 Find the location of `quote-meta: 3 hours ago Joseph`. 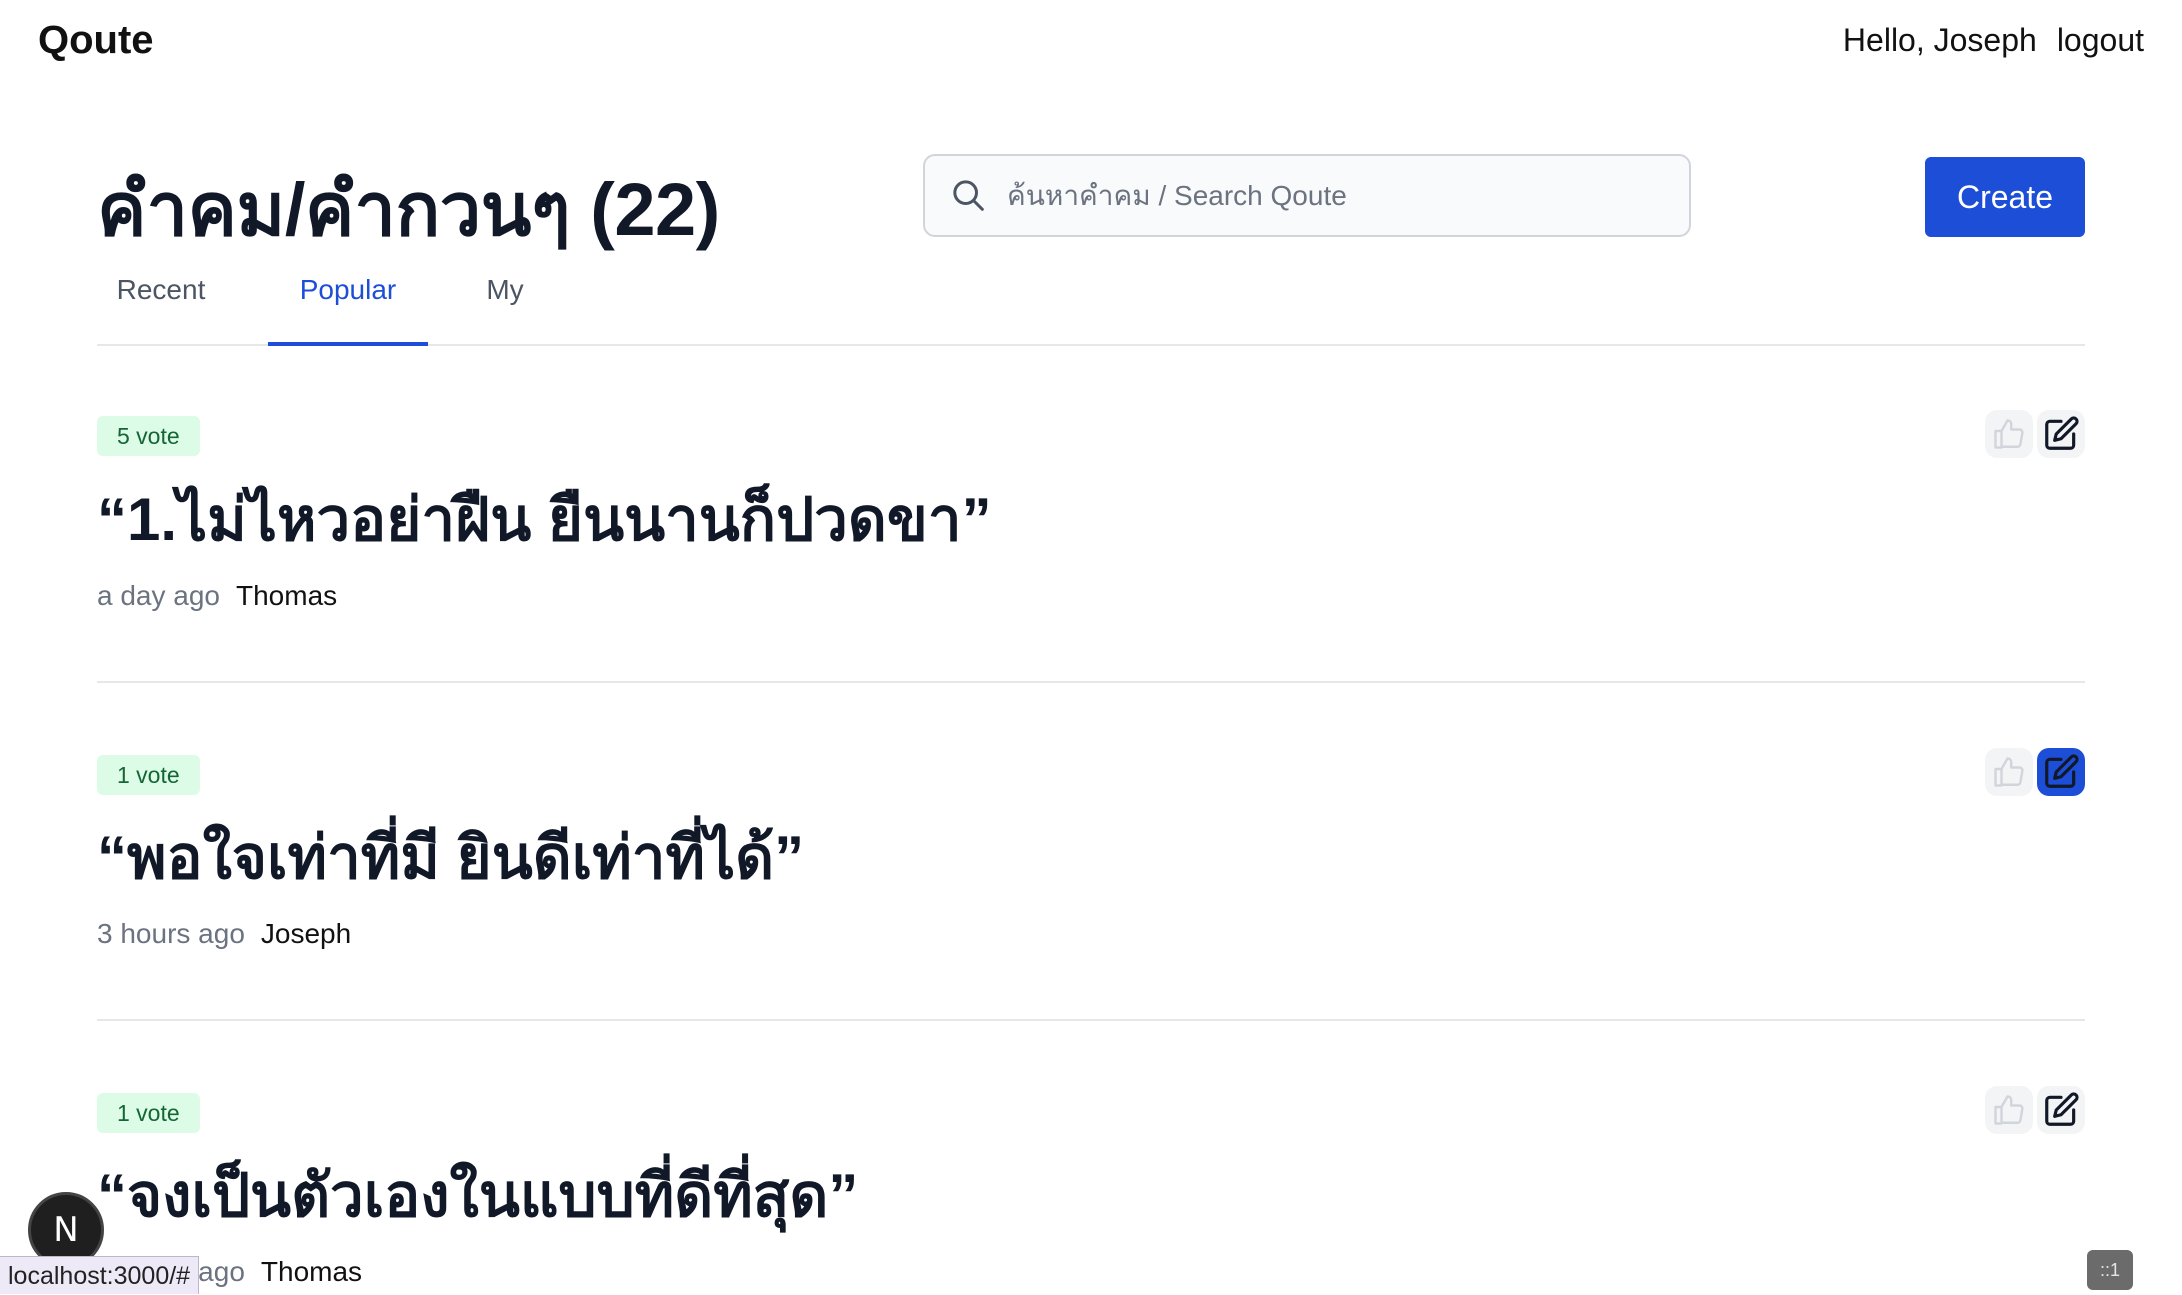

quote-meta: 3 hours ago Joseph is located at coordinates (224, 934).